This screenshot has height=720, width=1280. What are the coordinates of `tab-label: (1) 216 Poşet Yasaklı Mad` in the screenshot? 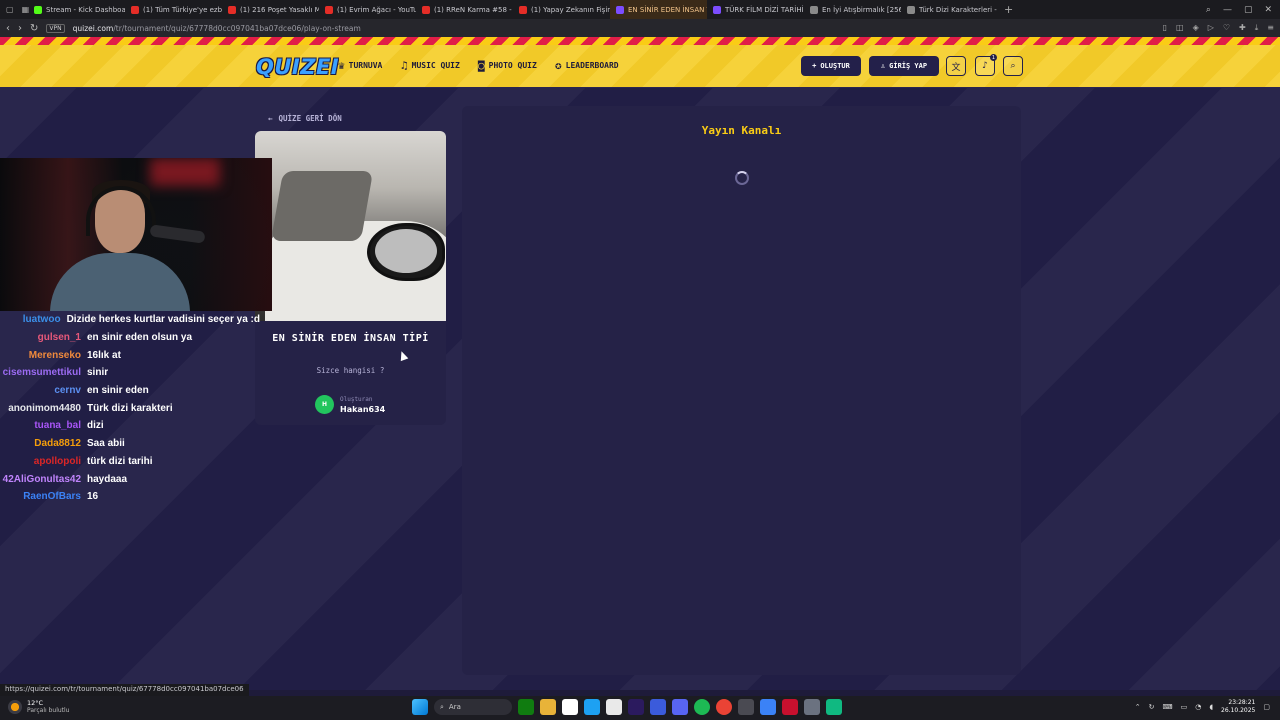 It's located at (279, 9).